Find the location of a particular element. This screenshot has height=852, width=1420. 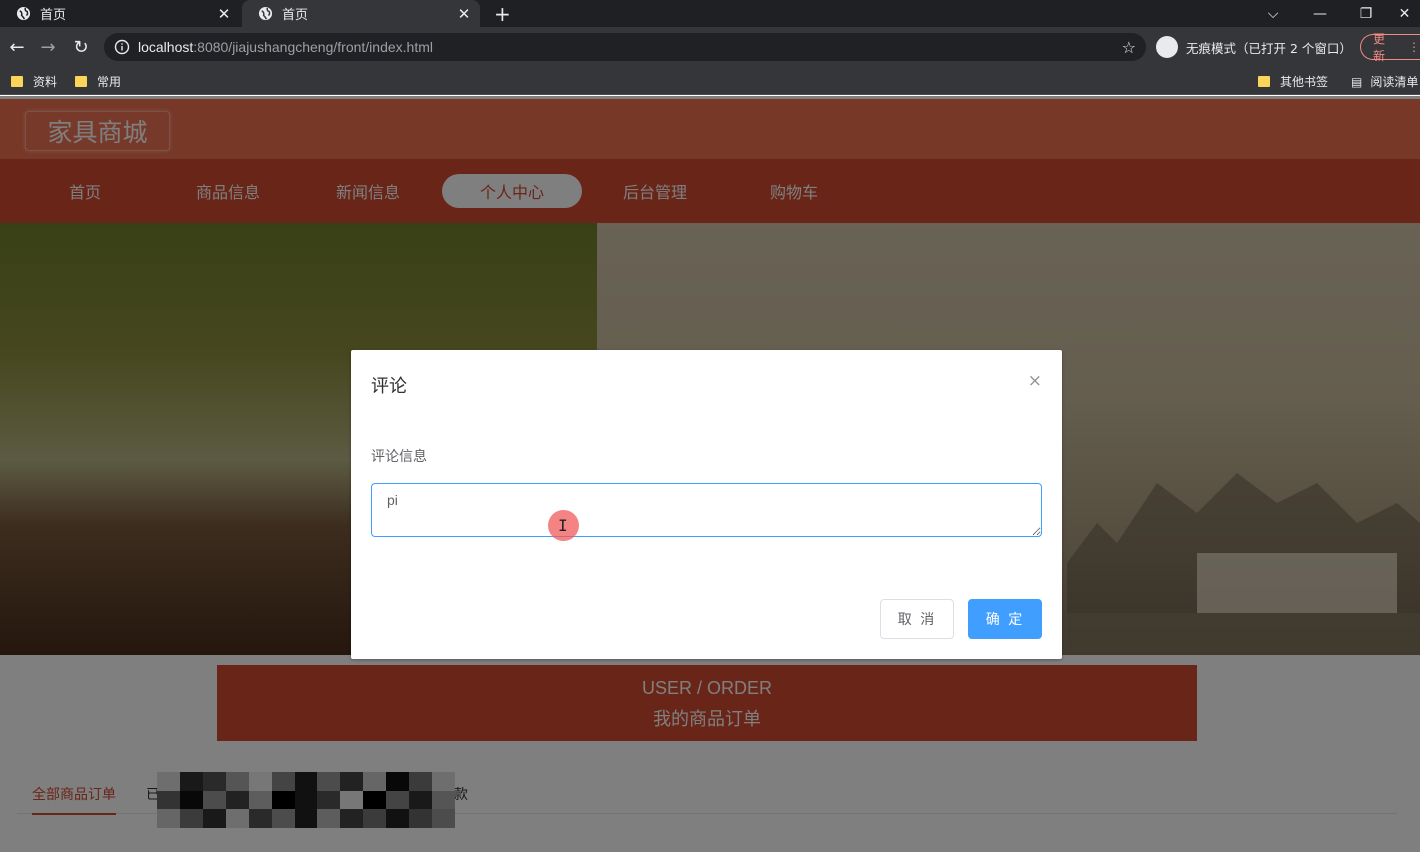

reload-icon: ↻ is located at coordinates (81, 47).